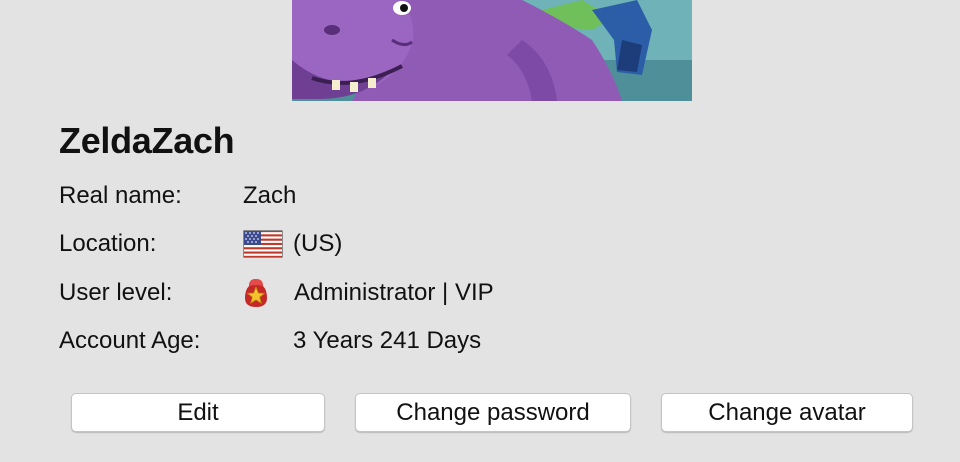 This screenshot has width=960, height=462. I want to click on change-password-button: Change password, so click(493, 412).